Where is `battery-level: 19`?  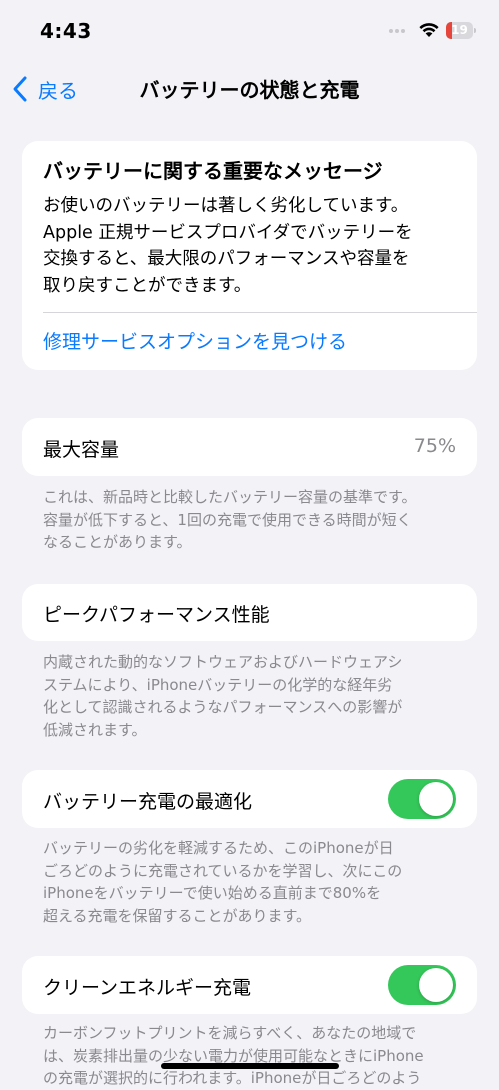 battery-level: 19 is located at coordinates (459, 30).